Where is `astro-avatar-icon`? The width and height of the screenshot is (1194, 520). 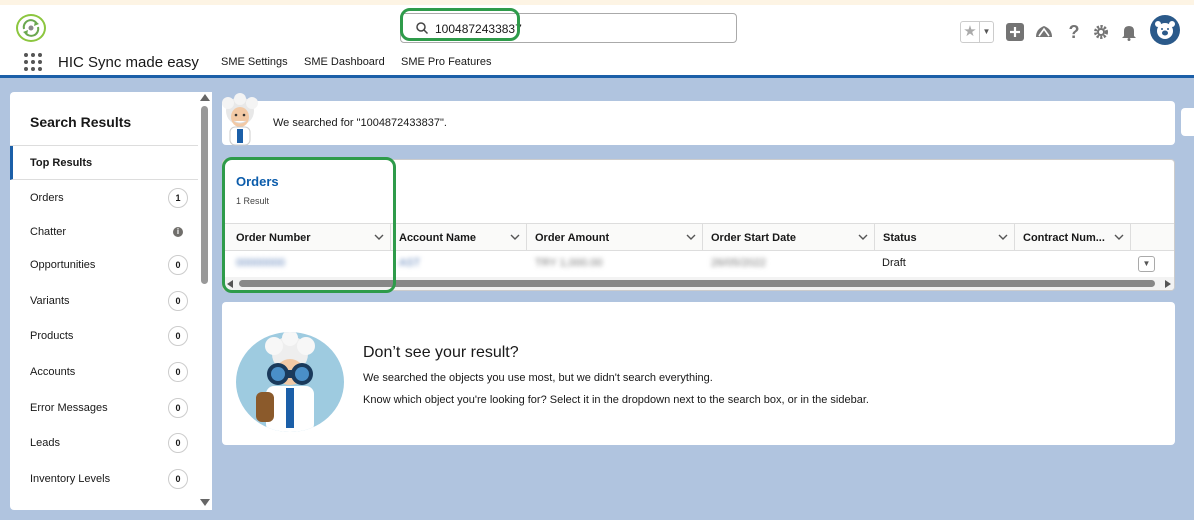 astro-avatar-icon is located at coordinates (1165, 30).